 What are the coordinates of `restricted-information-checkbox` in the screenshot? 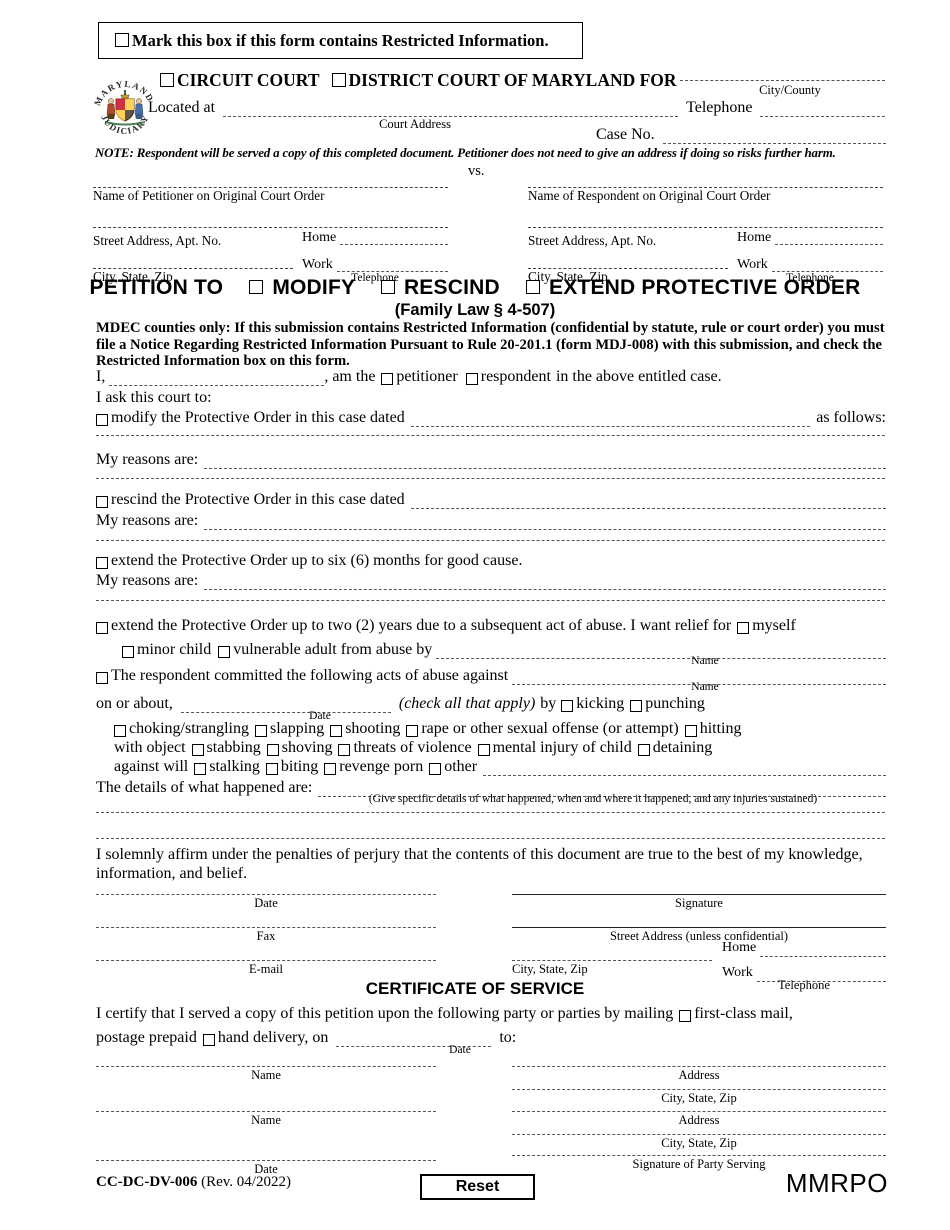 It's located at (122, 40).